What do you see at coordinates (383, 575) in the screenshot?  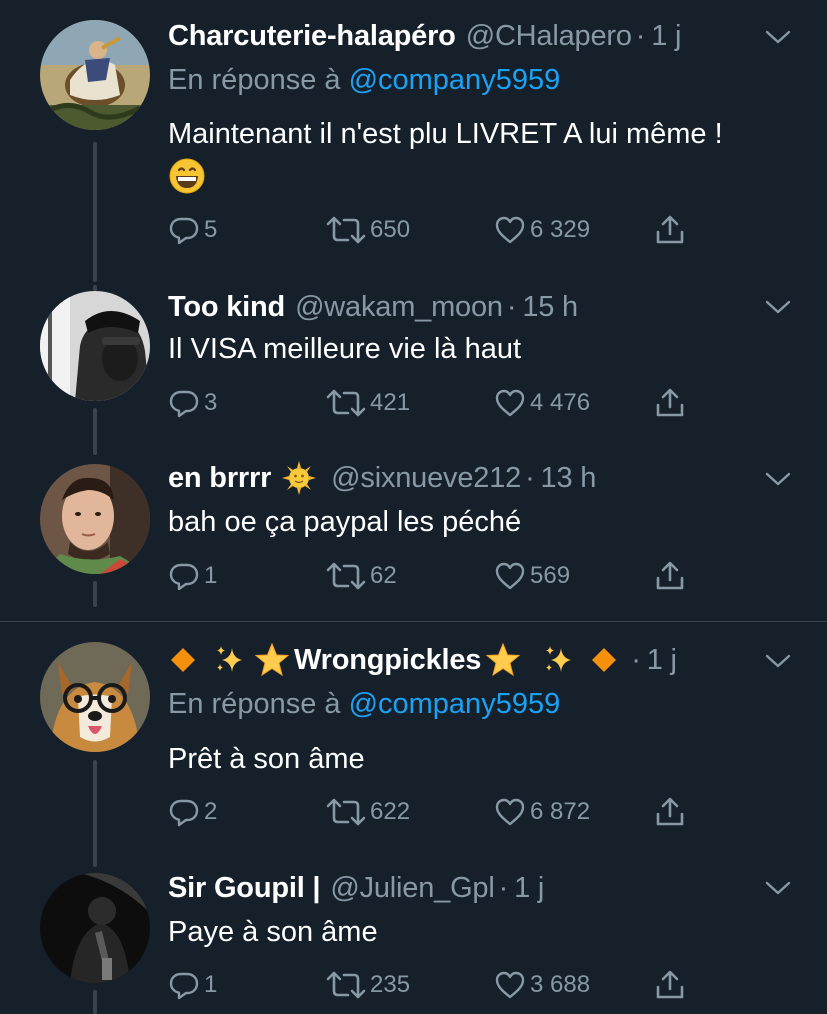 I see `retweet-count: 62` at bounding box center [383, 575].